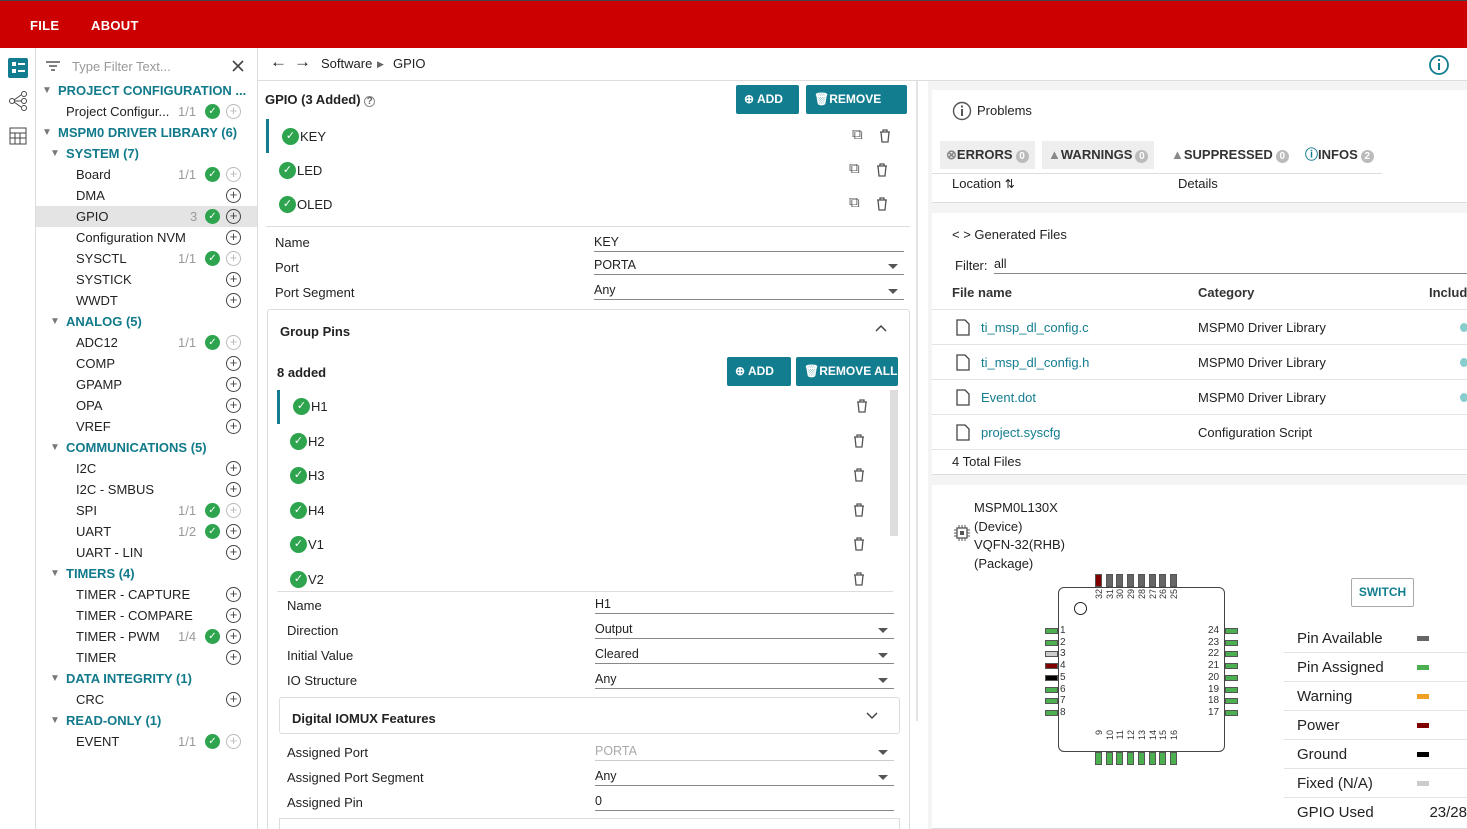  What do you see at coordinates (1008, 397) in the screenshot?
I see `file-link: Event.dot` at bounding box center [1008, 397].